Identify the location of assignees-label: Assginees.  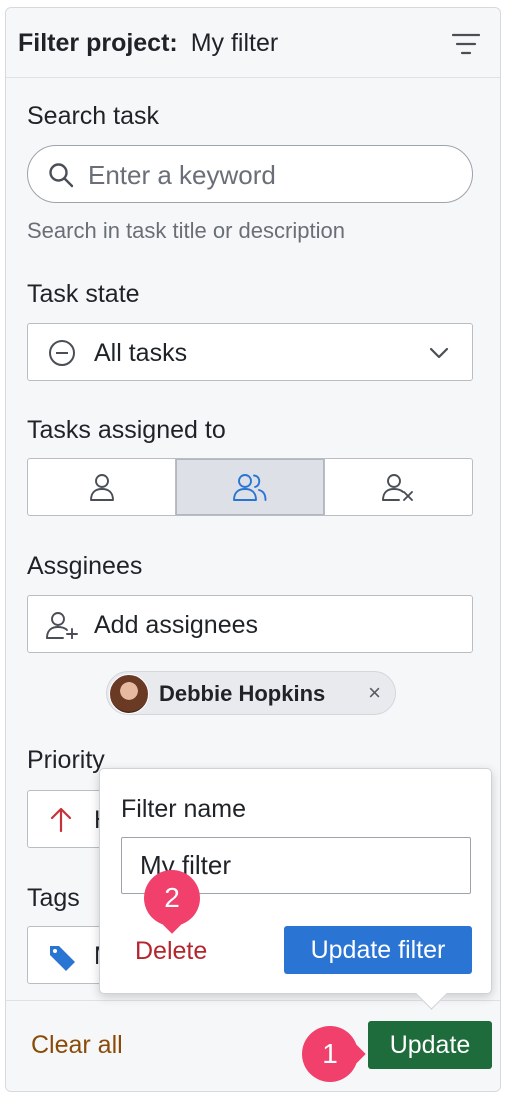
(85, 566).